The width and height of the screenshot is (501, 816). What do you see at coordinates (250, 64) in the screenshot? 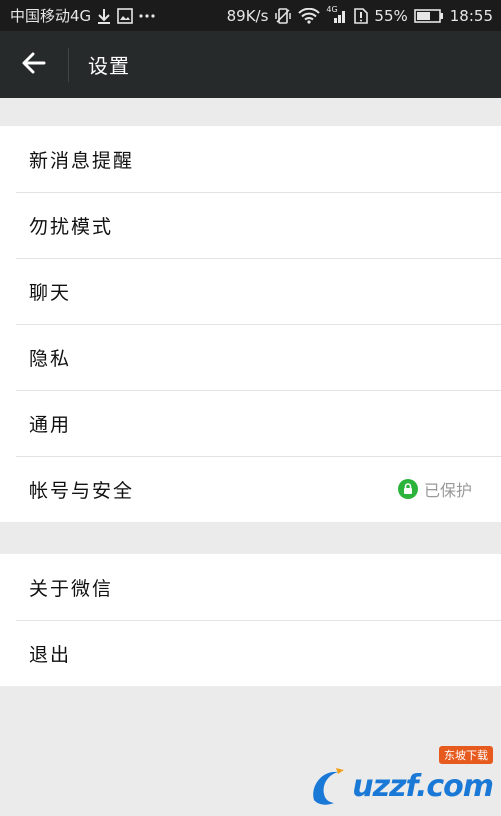
I see `app-bar: 设置` at bounding box center [250, 64].